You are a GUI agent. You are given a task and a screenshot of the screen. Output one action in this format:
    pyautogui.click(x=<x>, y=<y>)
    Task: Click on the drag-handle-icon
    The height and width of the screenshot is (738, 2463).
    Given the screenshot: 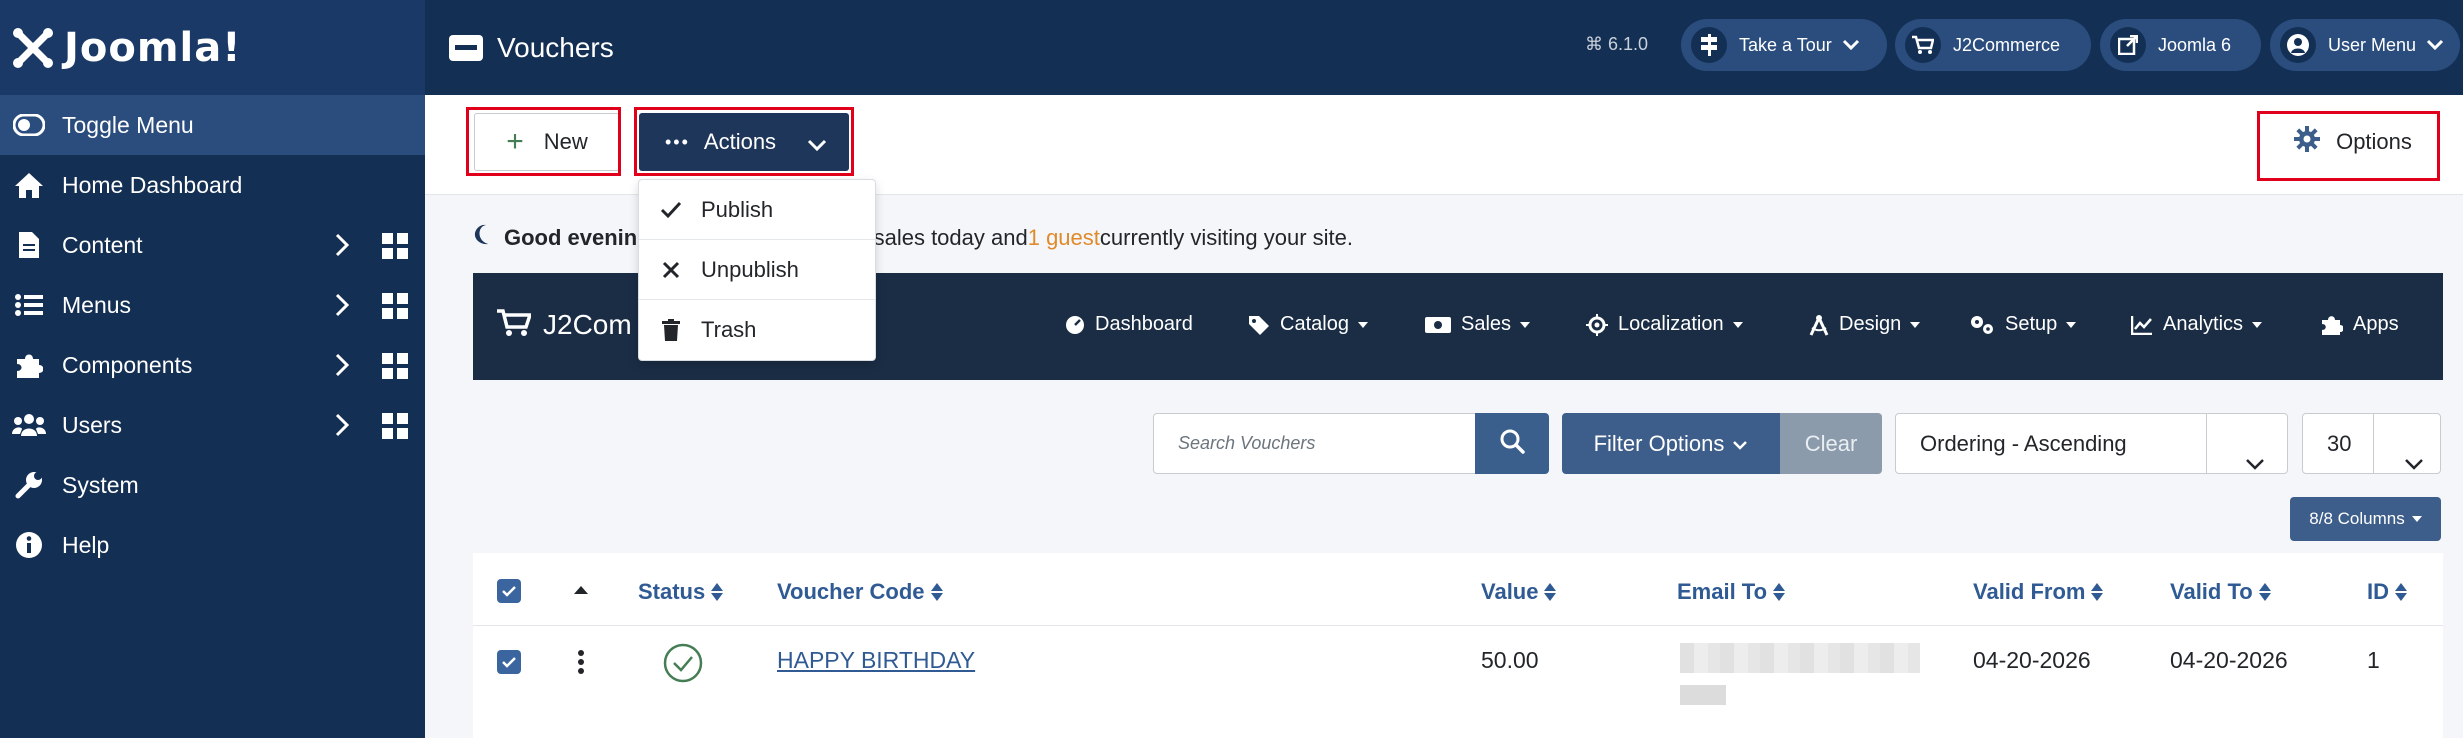 What is the action you would take?
    pyautogui.click(x=581, y=664)
    